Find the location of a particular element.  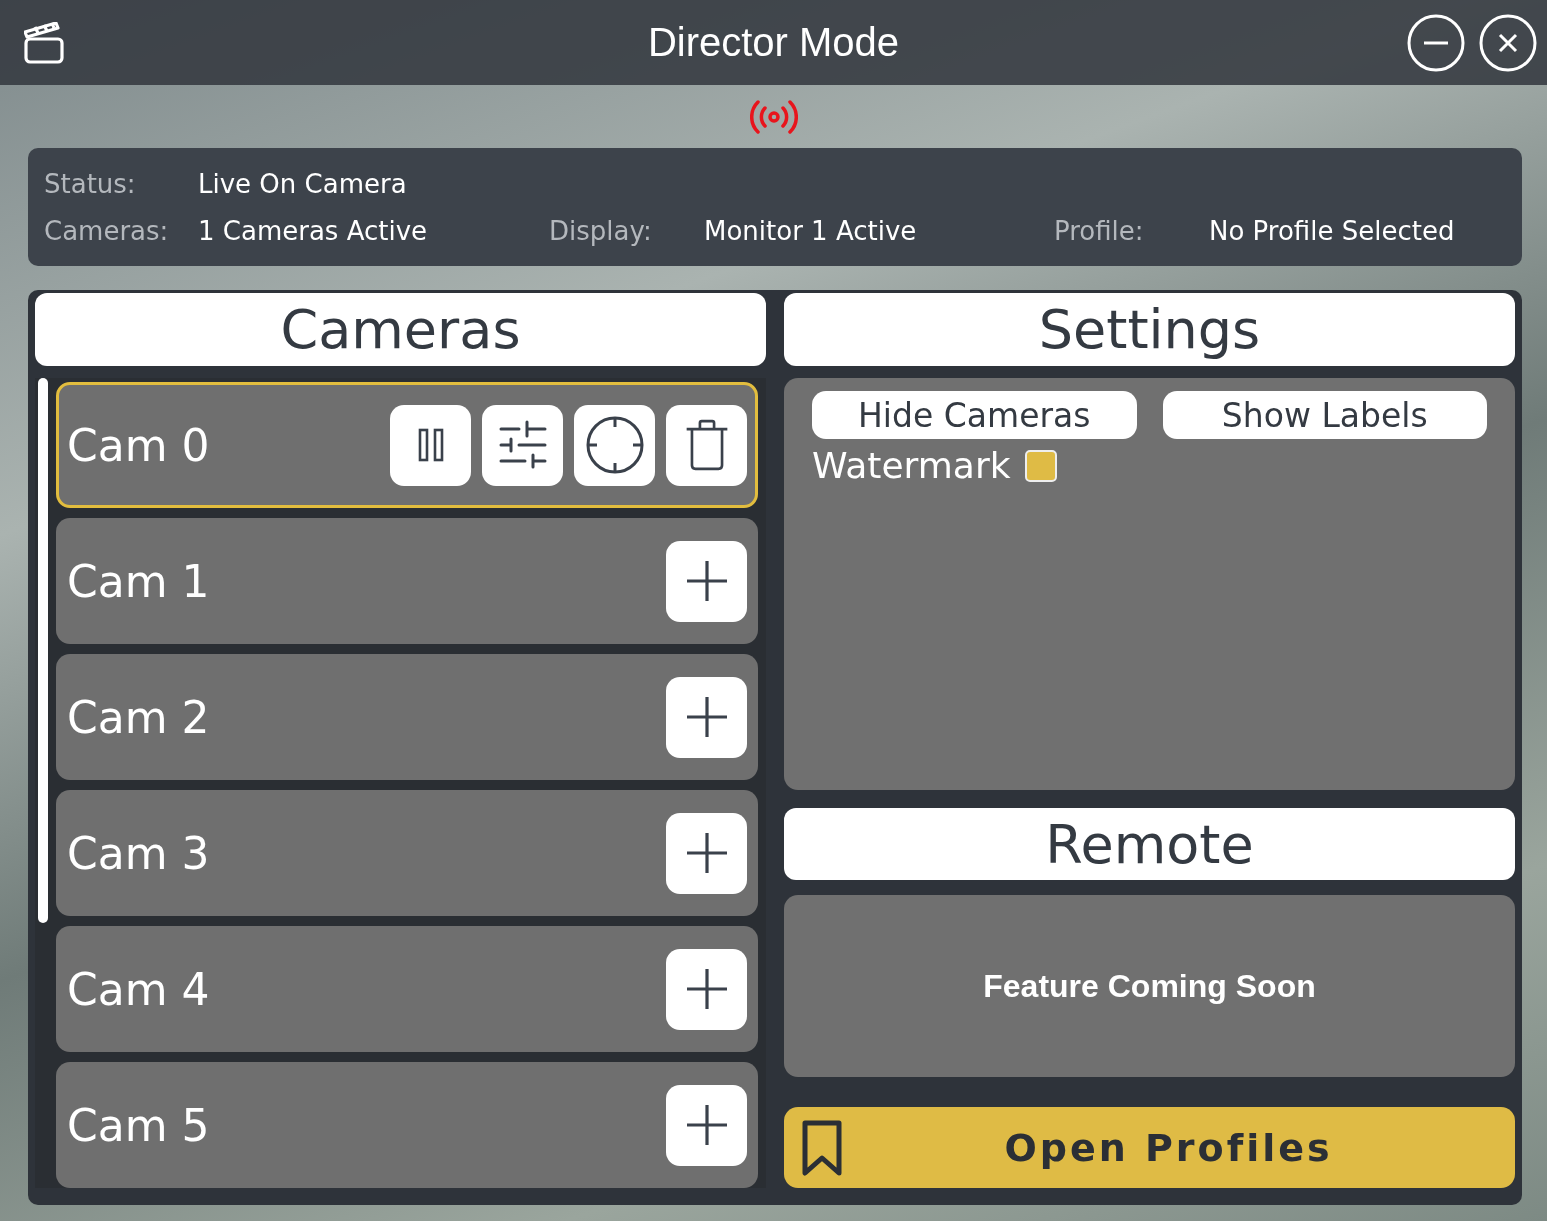

watermark-label: Watermark is located at coordinates (911, 465).